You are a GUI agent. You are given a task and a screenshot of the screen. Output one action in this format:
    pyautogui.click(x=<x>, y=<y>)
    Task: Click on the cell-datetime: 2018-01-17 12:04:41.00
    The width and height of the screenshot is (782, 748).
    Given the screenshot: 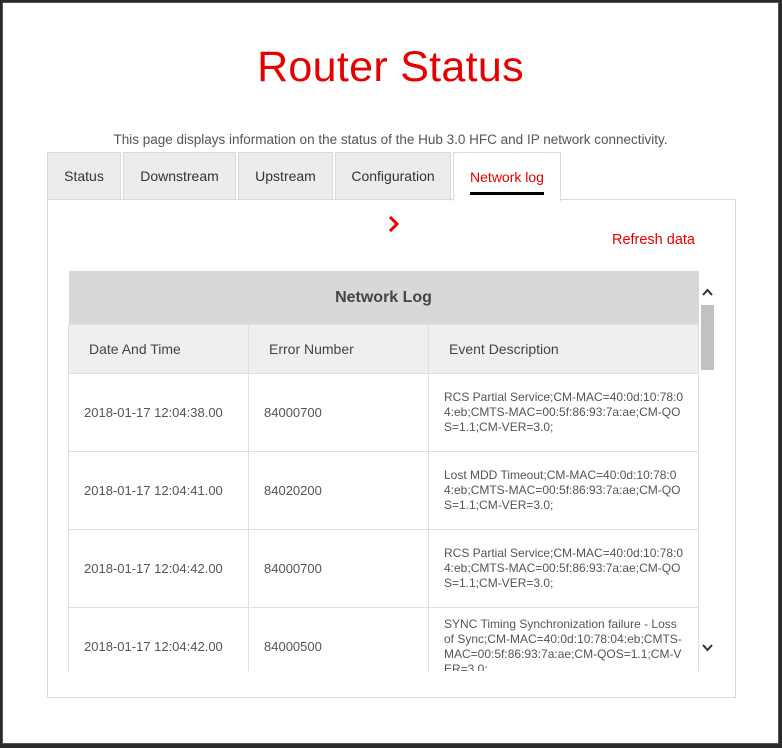 What is the action you would take?
    pyautogui.click(x=158, y=490)
    